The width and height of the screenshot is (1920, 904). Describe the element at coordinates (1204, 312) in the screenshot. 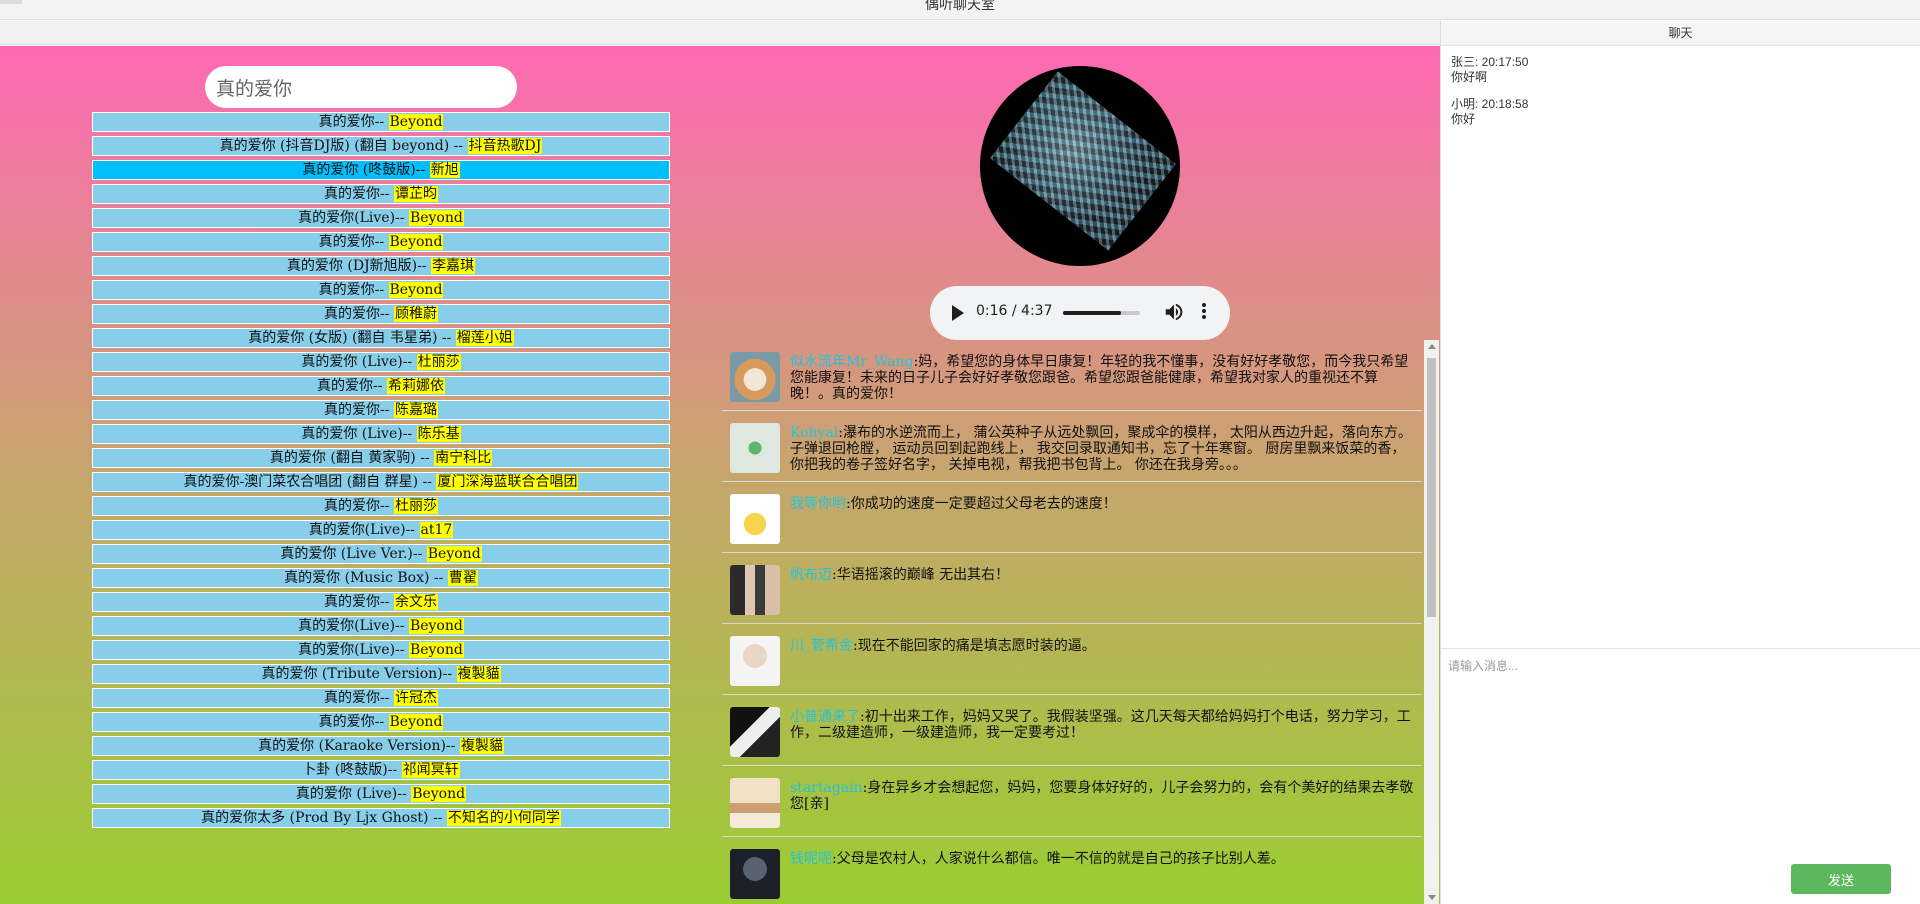

I see `more-options-icon` at that location.